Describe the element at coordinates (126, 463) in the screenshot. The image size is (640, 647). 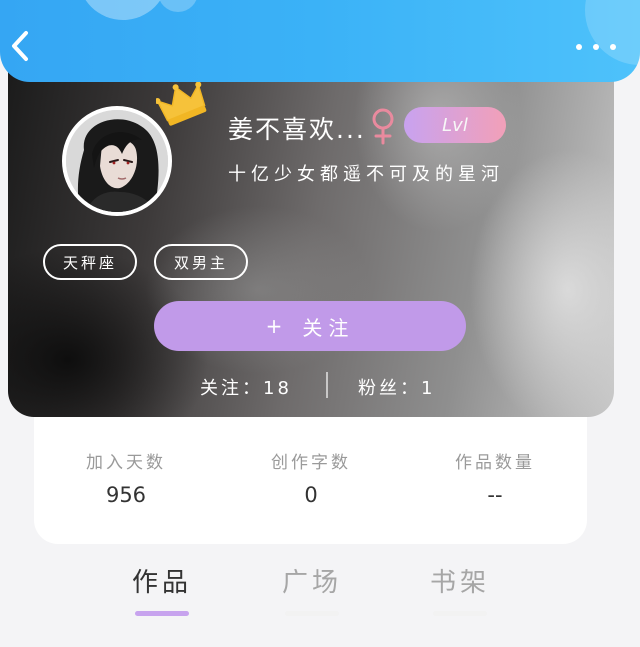
I see `stat-label: 加入天数` at that location.